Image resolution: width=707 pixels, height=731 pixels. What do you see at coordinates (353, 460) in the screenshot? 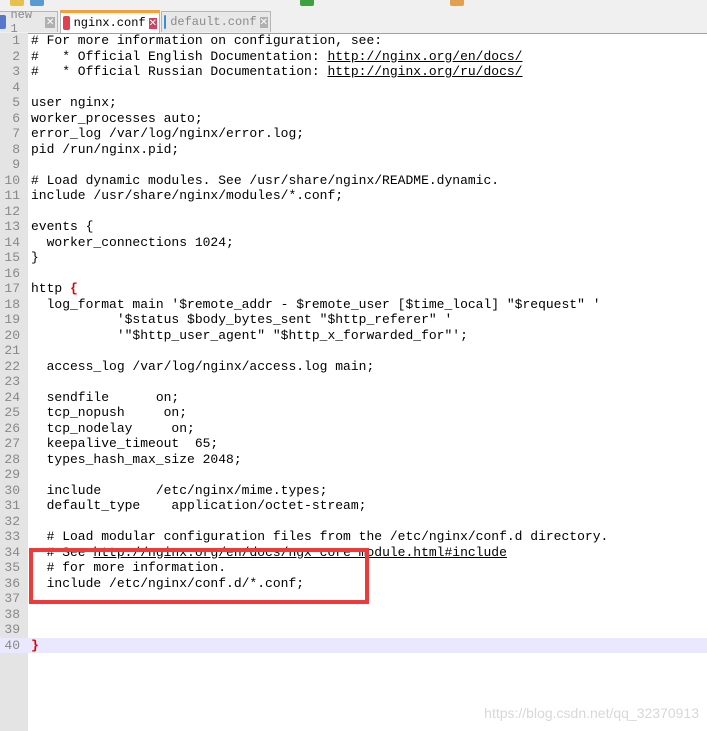
I see `code-line: 28 types_hash_max_size 2048;` at bounding box center [353, 460].